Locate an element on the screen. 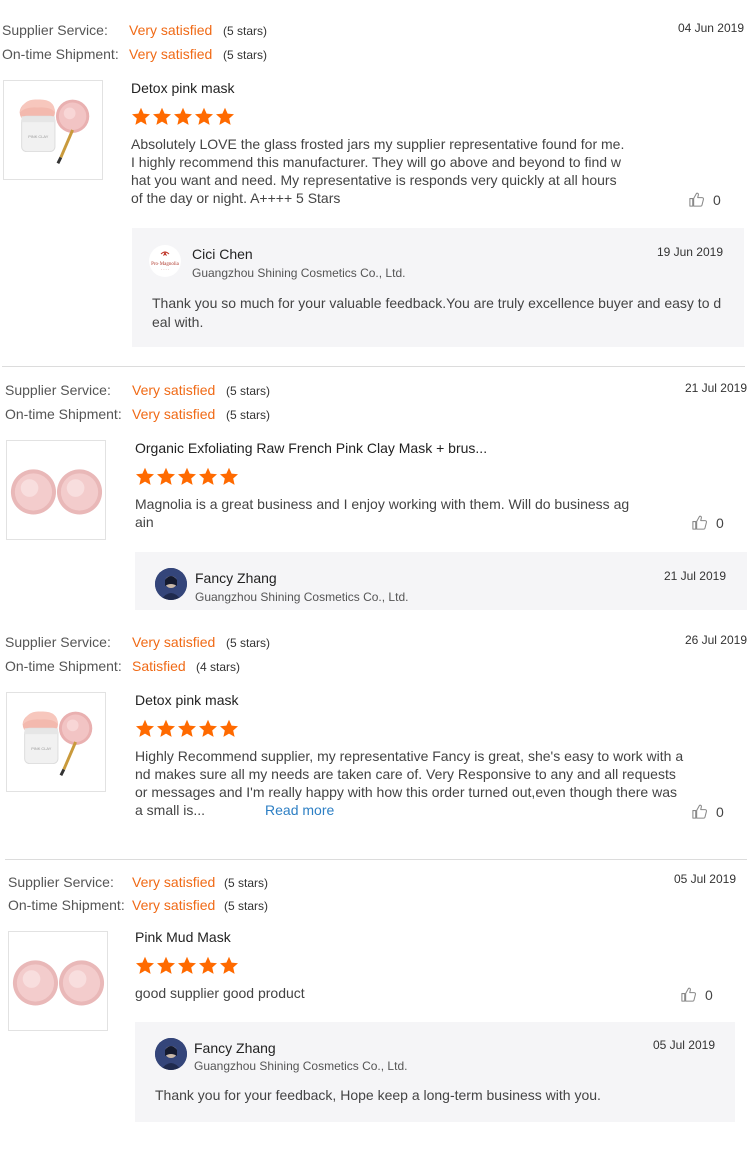  read-more-link: Read more is located at coordinates (299, 810).